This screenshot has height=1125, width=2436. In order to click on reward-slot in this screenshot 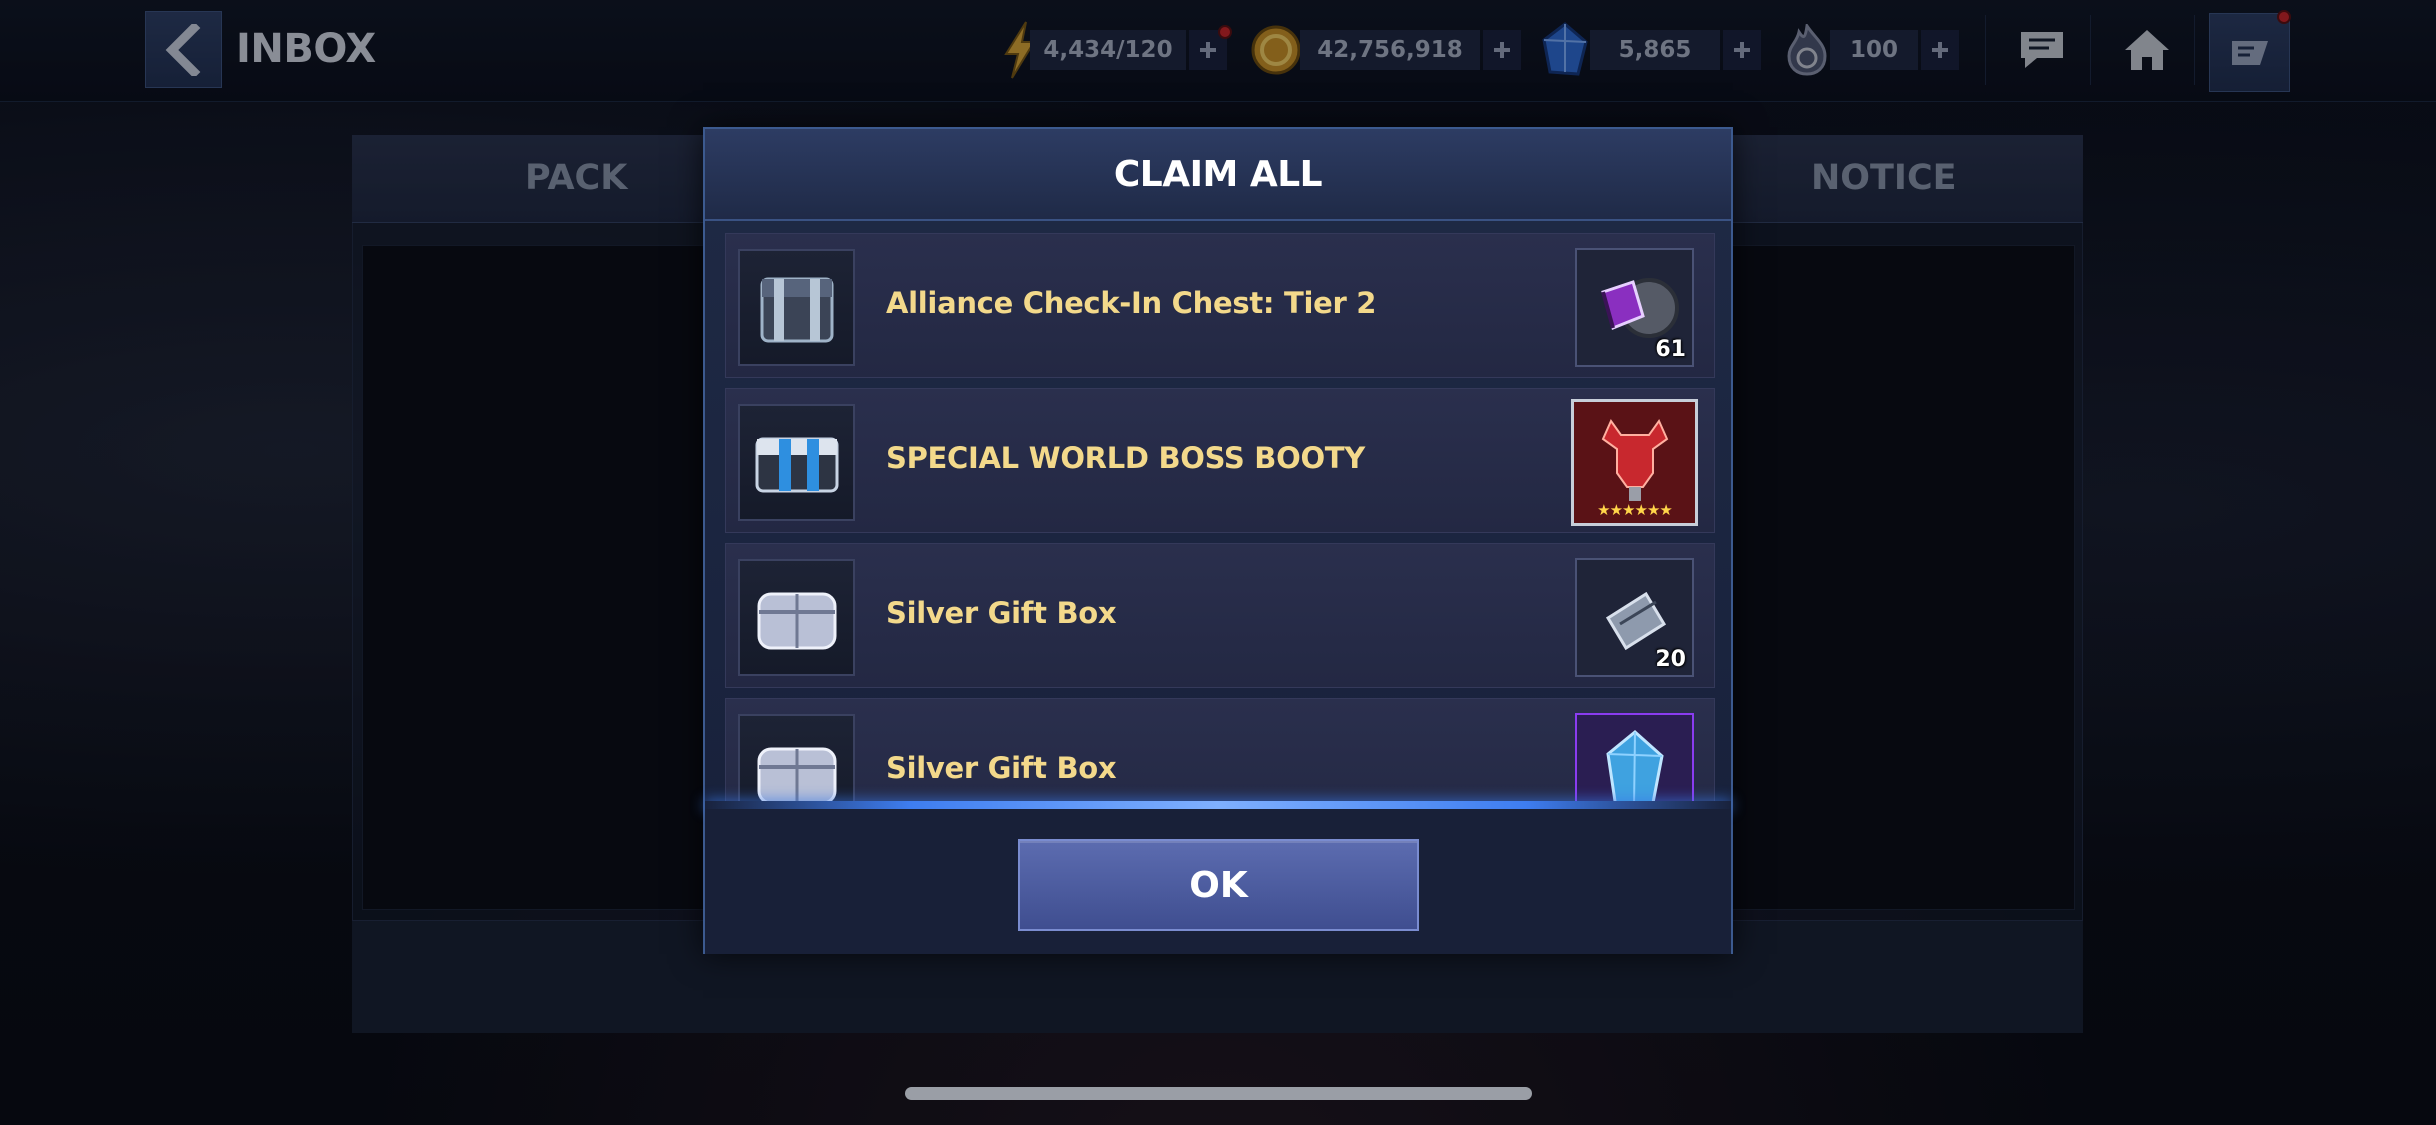, I will do `click(1634, 757)`.